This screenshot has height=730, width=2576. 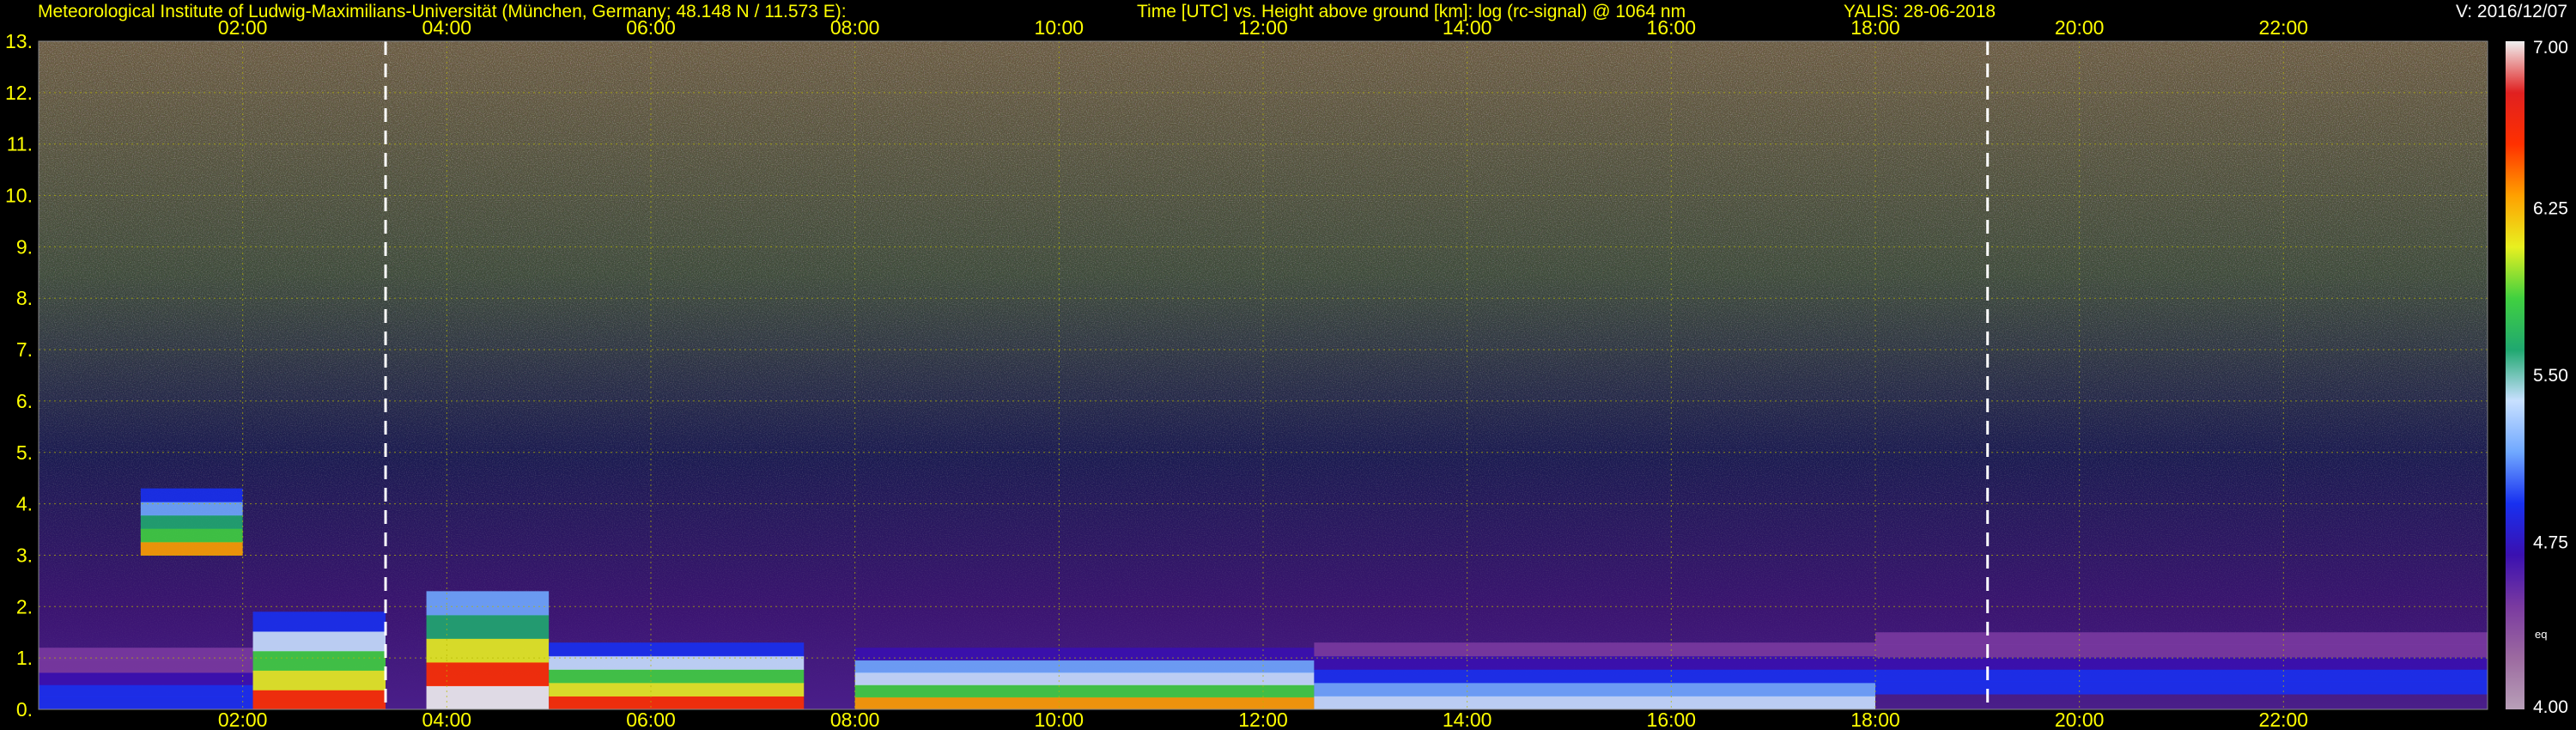 What do you see at coordinates (1875, 27) in the screenshot?
I see `x-tick-top-8: 18:00` at bounding box center [1875, 27].